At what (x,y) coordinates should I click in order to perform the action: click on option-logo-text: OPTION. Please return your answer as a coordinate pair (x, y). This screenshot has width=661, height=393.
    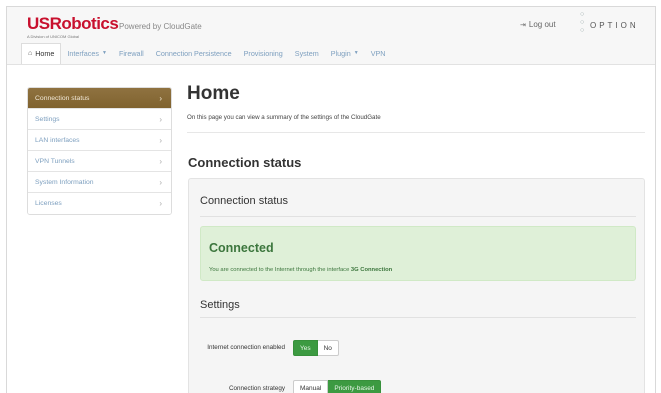
    Looking at the image, I should click on (614, 25).